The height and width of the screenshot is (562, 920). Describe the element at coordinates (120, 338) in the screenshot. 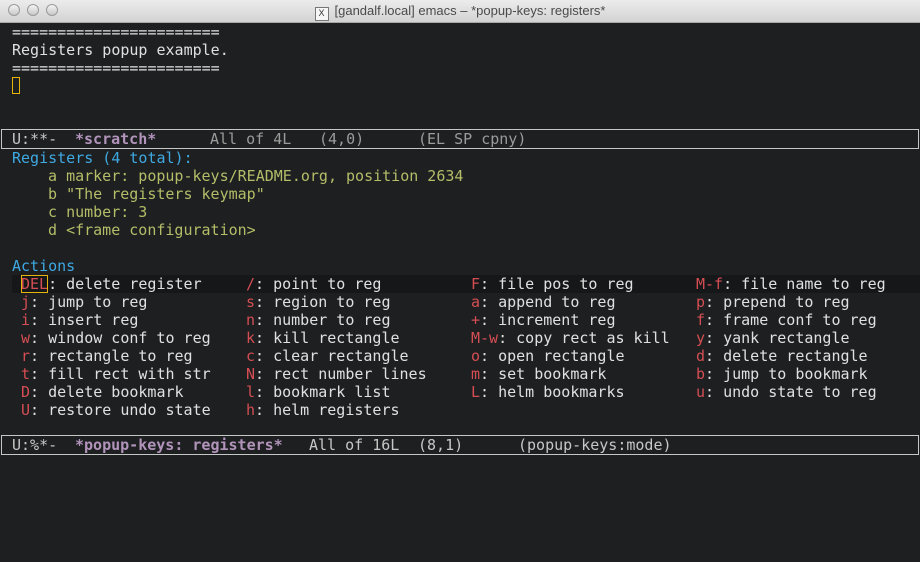

I see `action-description: : window conf to reg` at that location.